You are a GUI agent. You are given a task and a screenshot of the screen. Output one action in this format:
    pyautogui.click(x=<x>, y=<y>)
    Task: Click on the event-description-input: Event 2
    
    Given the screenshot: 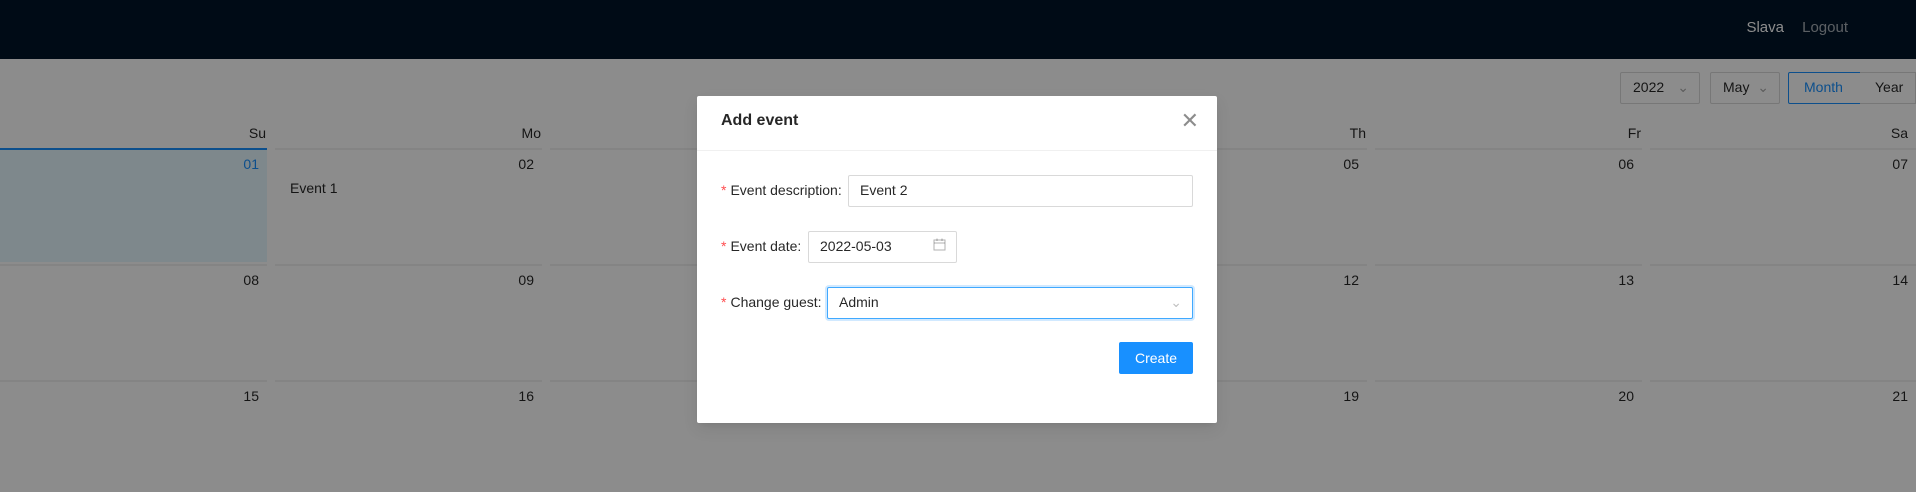 What is the action you would take?
    pyautogui.click(x=1020, y=191)
    